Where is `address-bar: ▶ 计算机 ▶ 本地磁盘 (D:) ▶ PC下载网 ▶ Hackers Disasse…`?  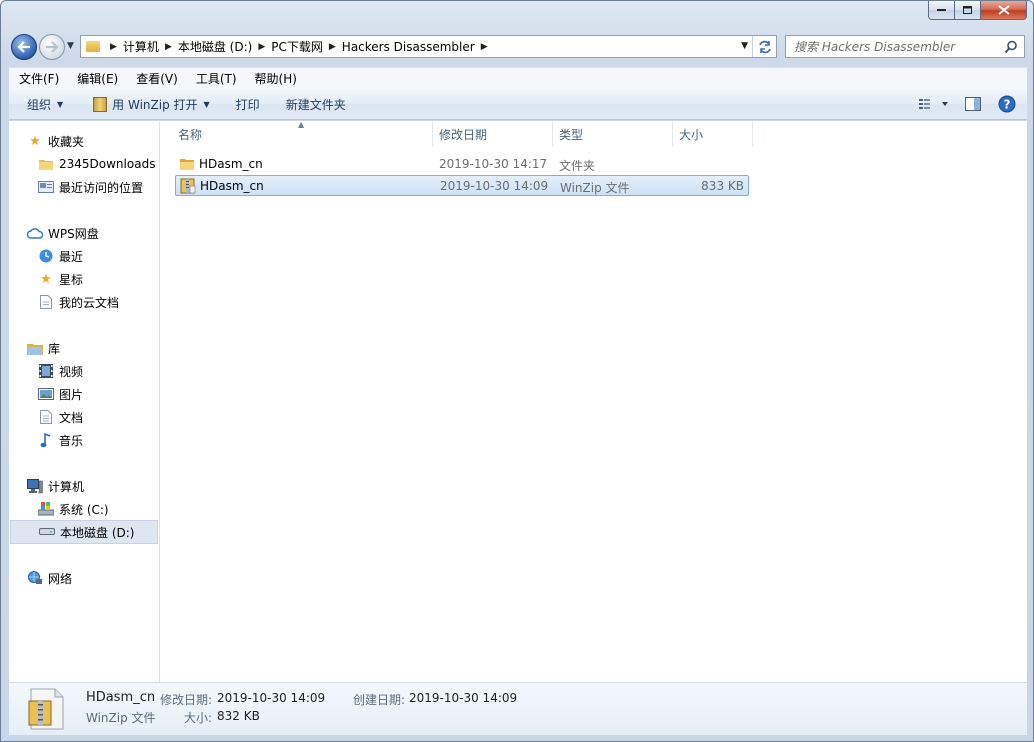 address-bar: ▶ 计算机 ▶ 本地磁盘 (D:) ▶ PC下载网 ▶ Hackers Disasse… is located at coordinates (428, 46).